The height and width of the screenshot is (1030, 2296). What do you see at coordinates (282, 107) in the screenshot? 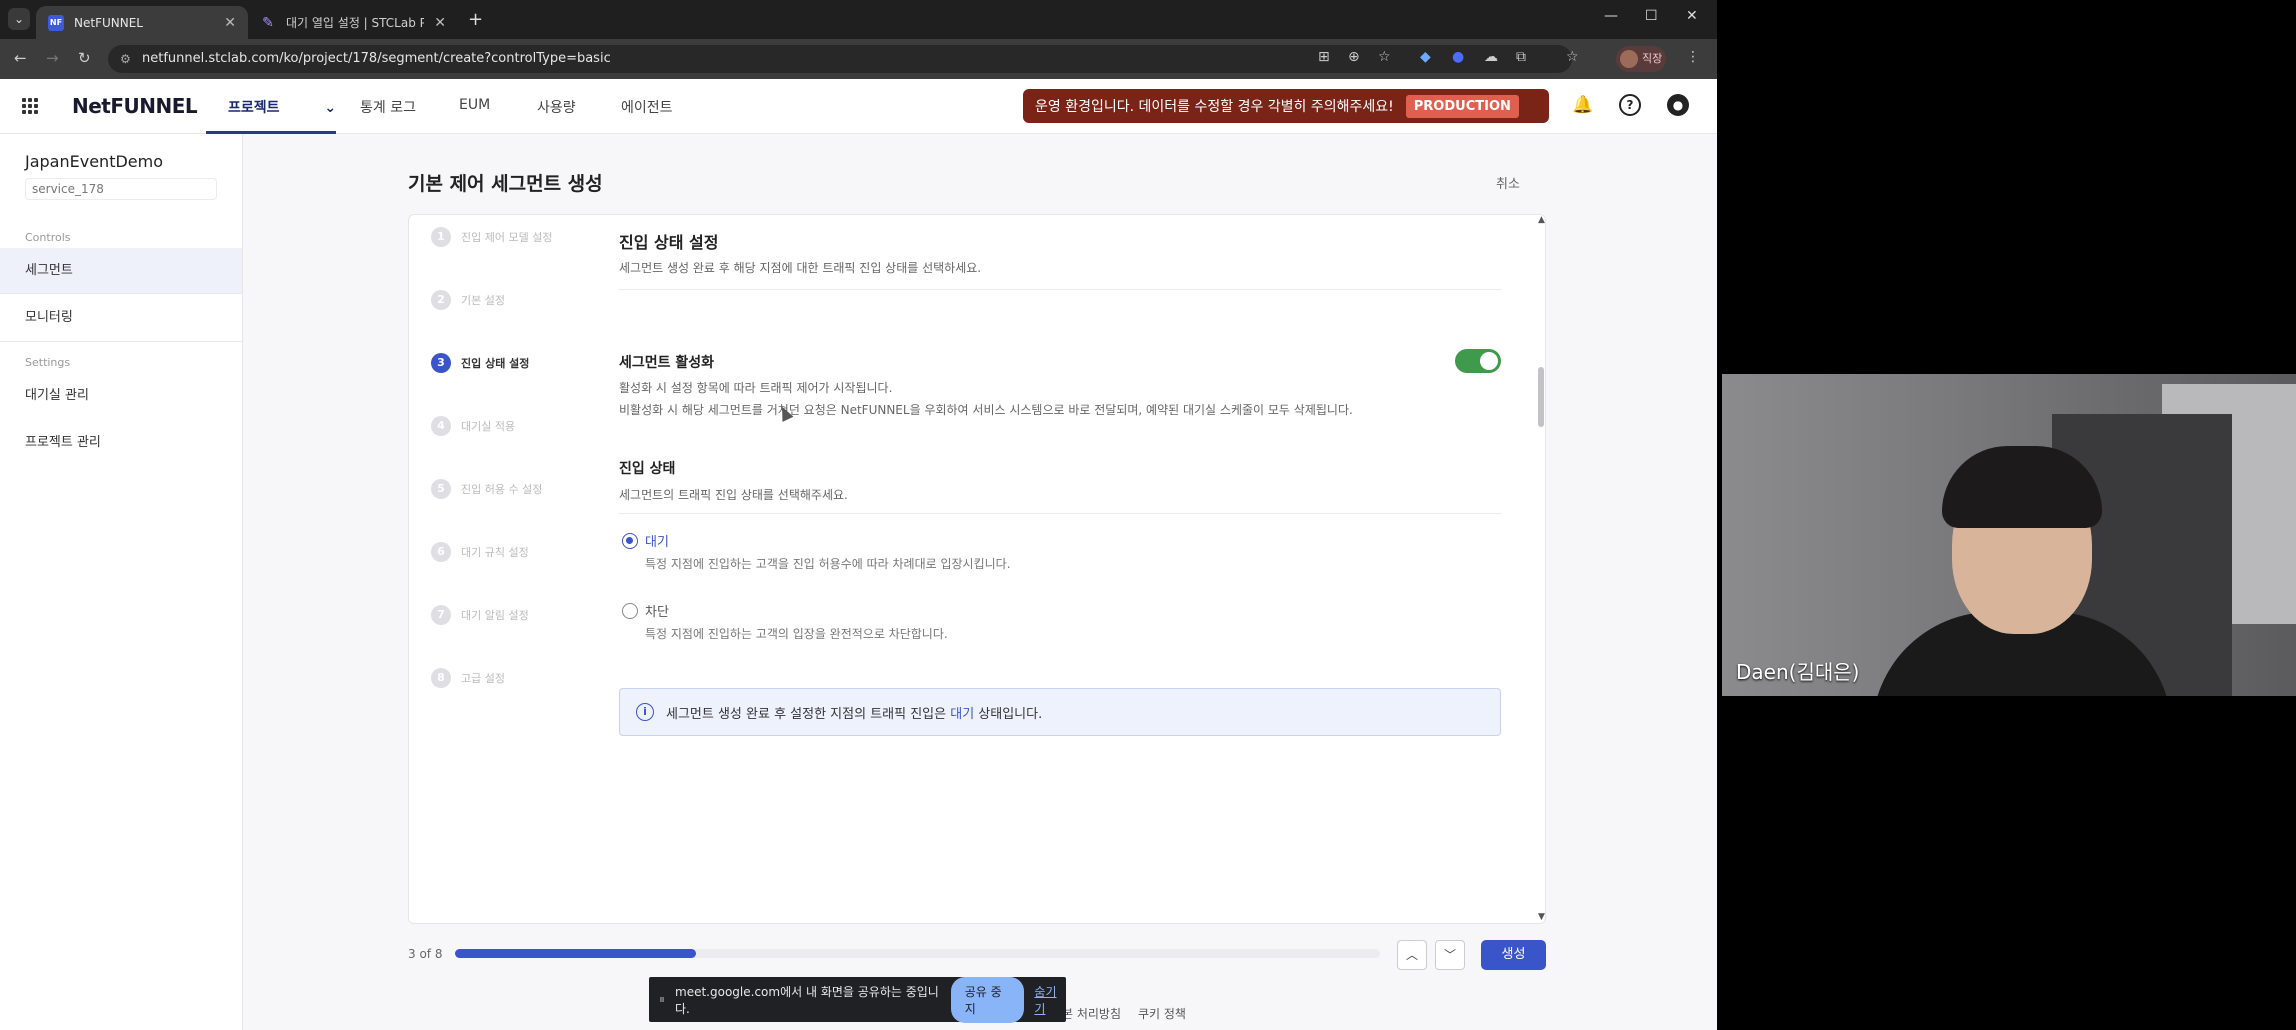
I see `nav-projects: 프로젝트 ⌄` at bounding box center [282, 107].